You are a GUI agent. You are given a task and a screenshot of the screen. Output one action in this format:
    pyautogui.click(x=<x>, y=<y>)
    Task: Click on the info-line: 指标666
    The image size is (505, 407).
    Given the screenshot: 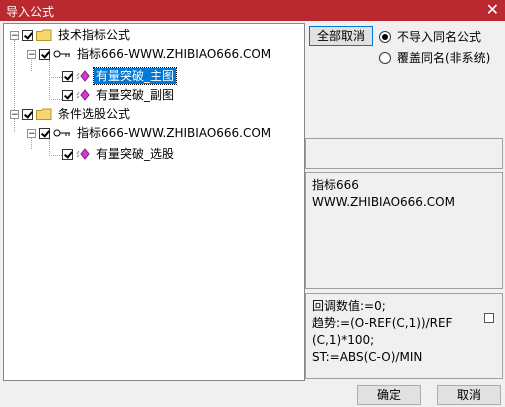 What is the action you would take?
    pyautogui.click(x=335, y=185)
    